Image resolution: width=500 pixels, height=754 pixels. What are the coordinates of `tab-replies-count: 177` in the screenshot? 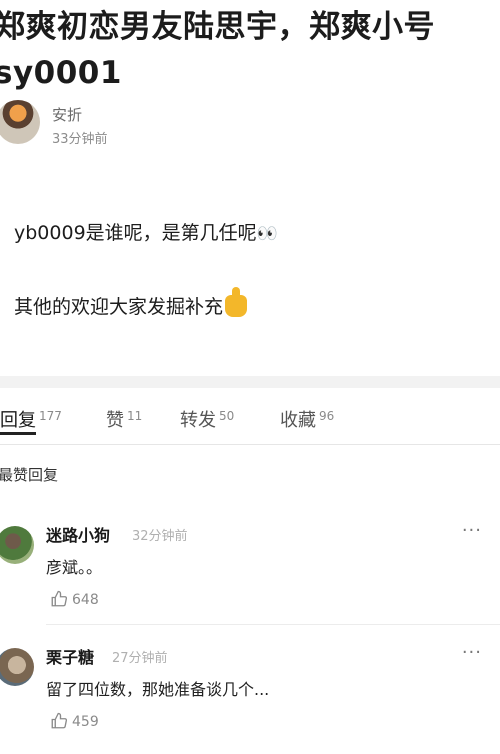 It's located at (50, 416).